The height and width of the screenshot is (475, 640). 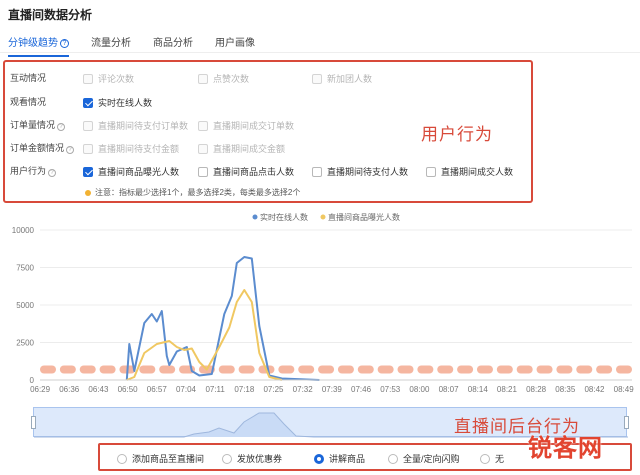 What do you see at coordinates (23, 230) in the screenshot?
I see `y-tick-label: 10000` at bounding box center [23, 230].